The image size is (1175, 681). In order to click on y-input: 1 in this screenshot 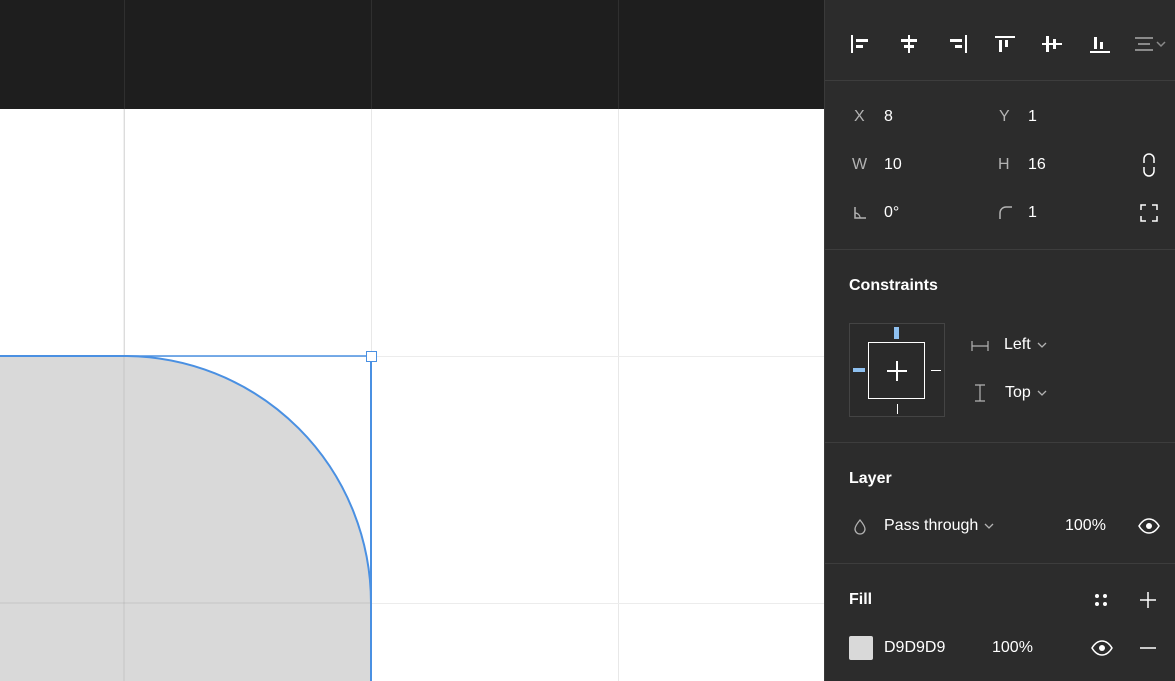, I will do `click(1032, 117)`.